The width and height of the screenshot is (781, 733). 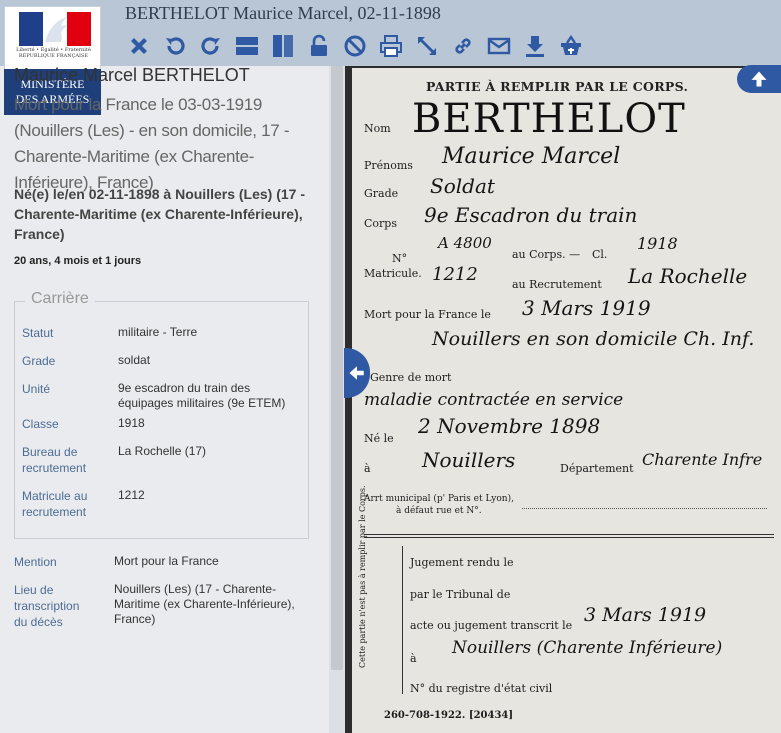 I want to click on rotate-right-icon, so click(x=211, y=46).